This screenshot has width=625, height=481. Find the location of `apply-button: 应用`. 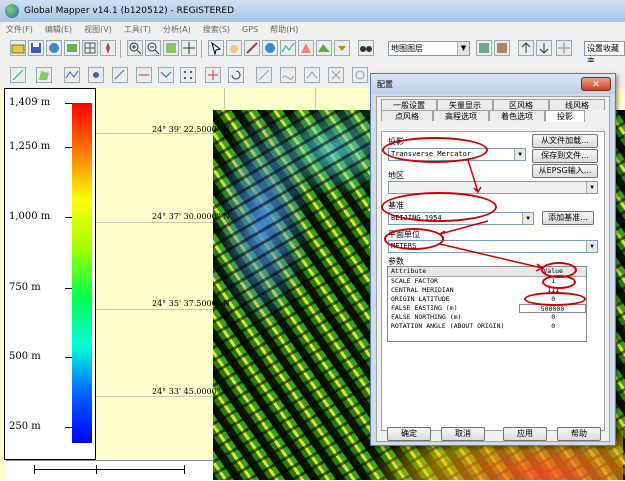

apply-button: 应用 is located at coordinates (525, 434).